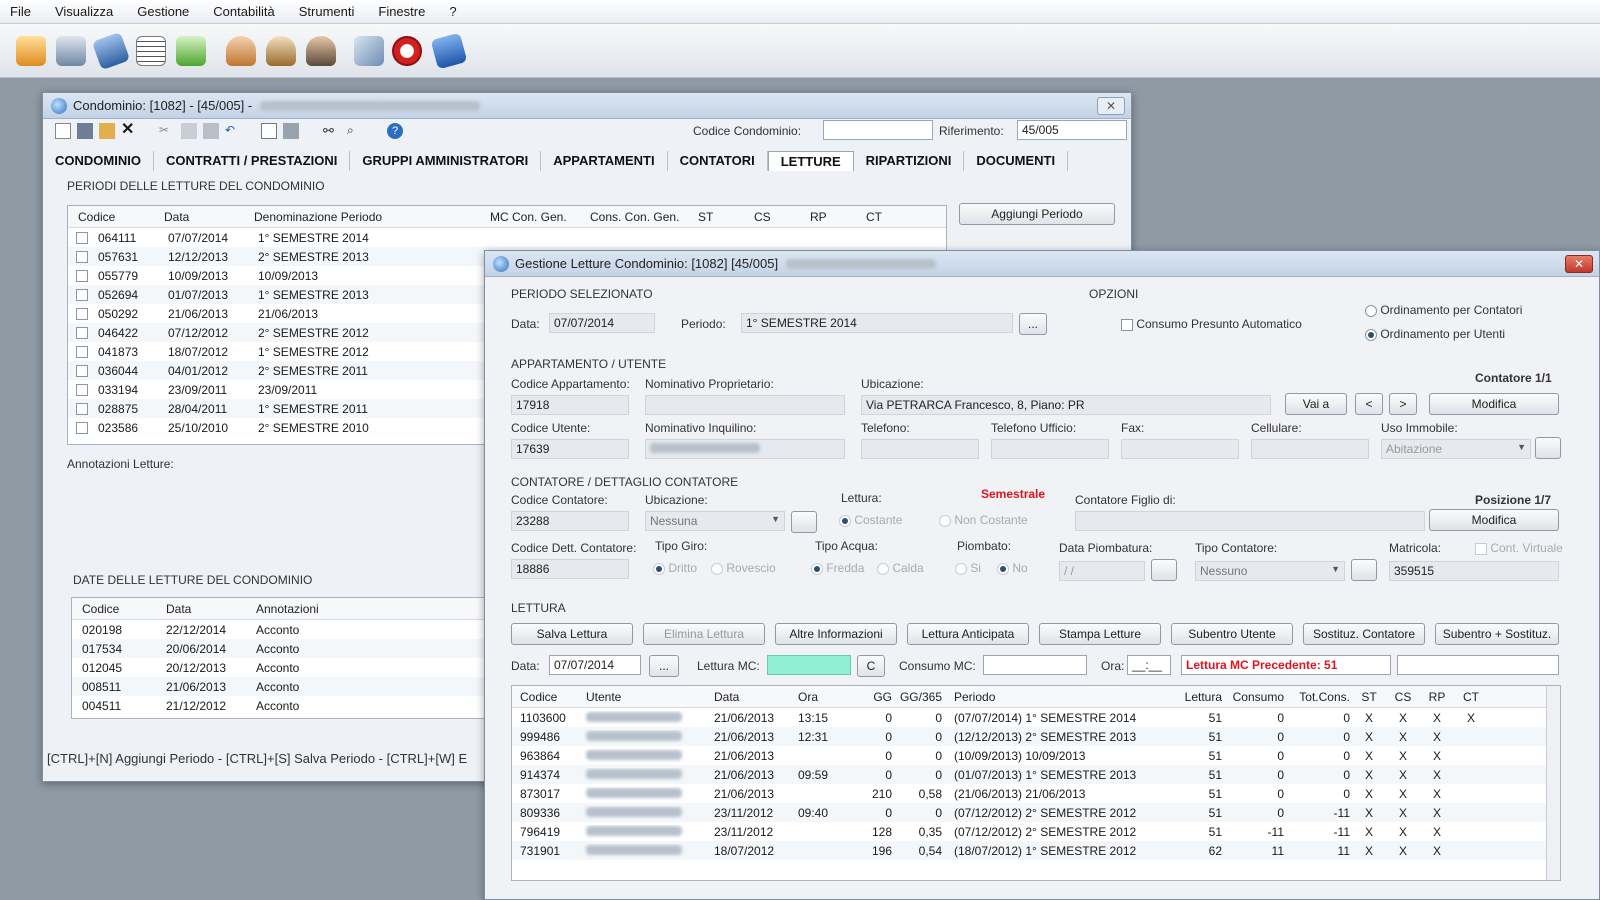 Image resolution: width=1600 pixels, height=900 pixels. Describe the element at coordinates (1164, 570) in the screenshot. I see `data-piomb-button` at that location.